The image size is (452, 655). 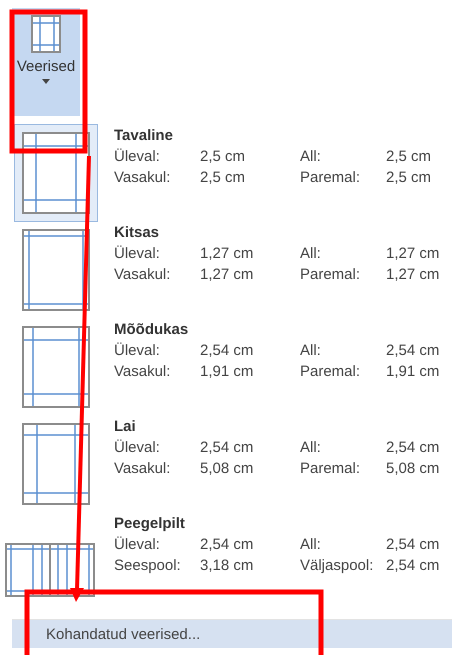 What do you see at coordinates (144, 136) in the screenshot?
I see `preset-name: Tavaline` at bounding box center [144, 136].